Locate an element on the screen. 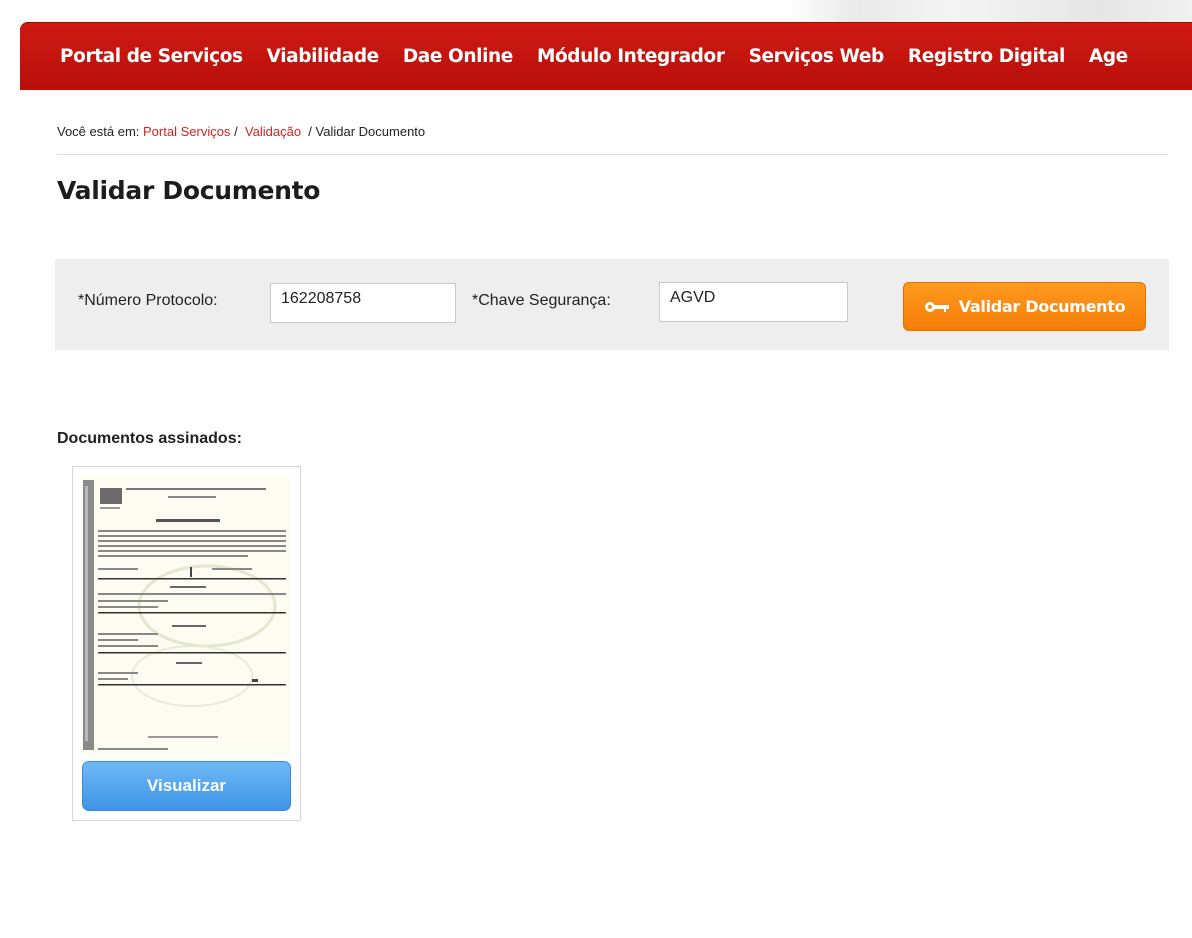 Image resolution: width=1192 pixels, height=938 pixels. document-card: Visualizar is located at coordinates (186, 643).